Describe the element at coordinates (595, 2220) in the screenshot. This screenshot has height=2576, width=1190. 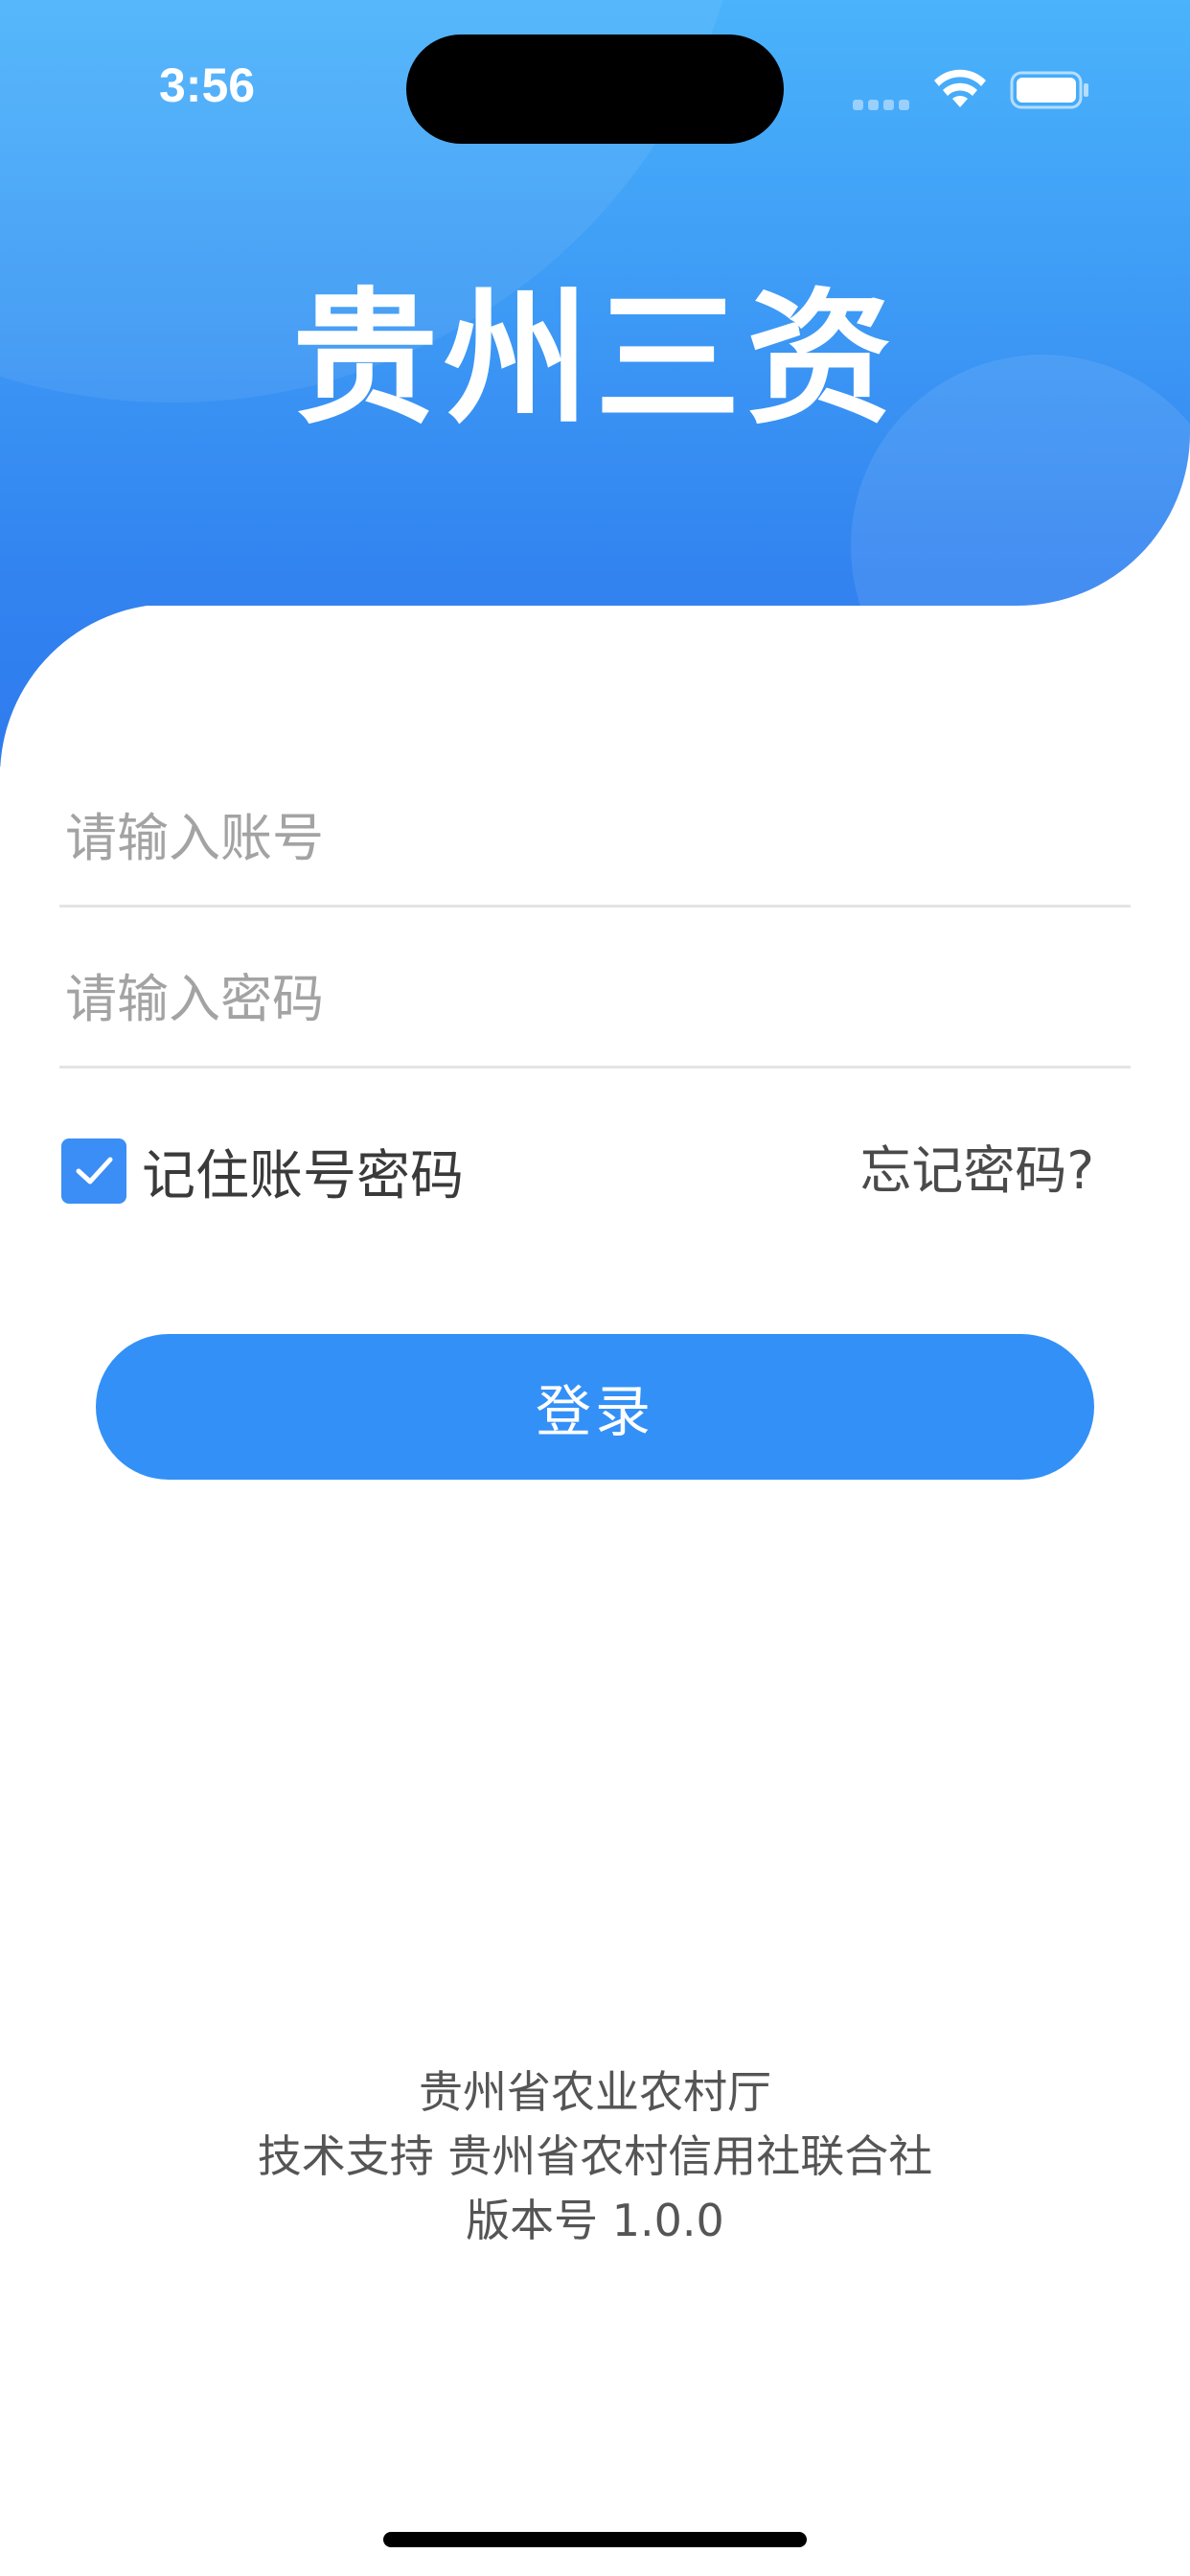
I see `footer-version: 版本号 1.0.0` at that location.